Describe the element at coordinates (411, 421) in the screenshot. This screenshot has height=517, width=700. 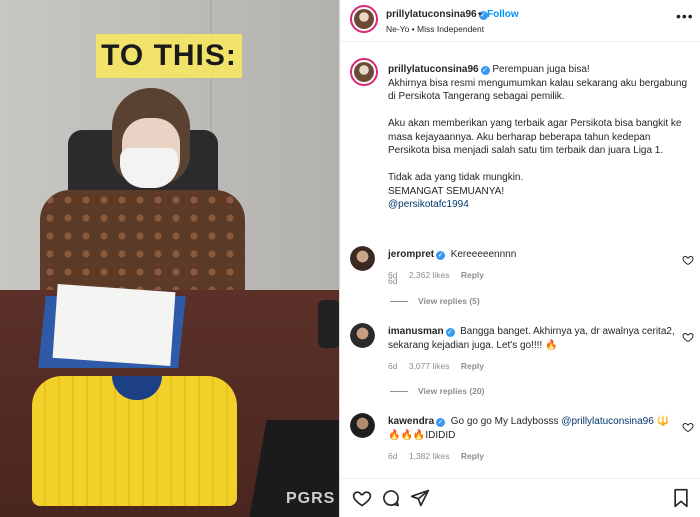
I see `comment-username: kawendra` at that location.